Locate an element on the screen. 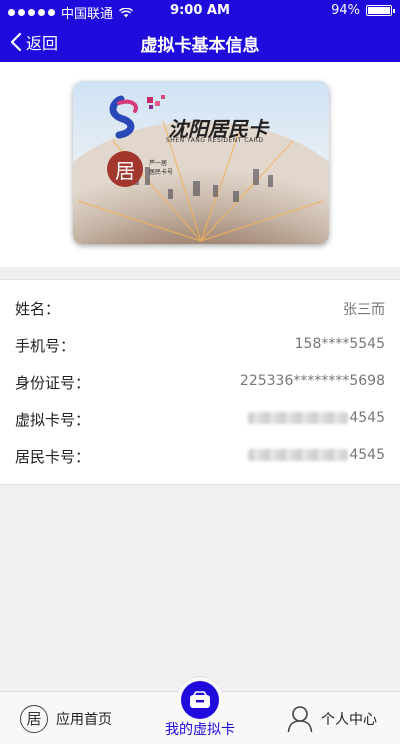  virtual-card-value: 4545 is located at coordinates (316, 418).